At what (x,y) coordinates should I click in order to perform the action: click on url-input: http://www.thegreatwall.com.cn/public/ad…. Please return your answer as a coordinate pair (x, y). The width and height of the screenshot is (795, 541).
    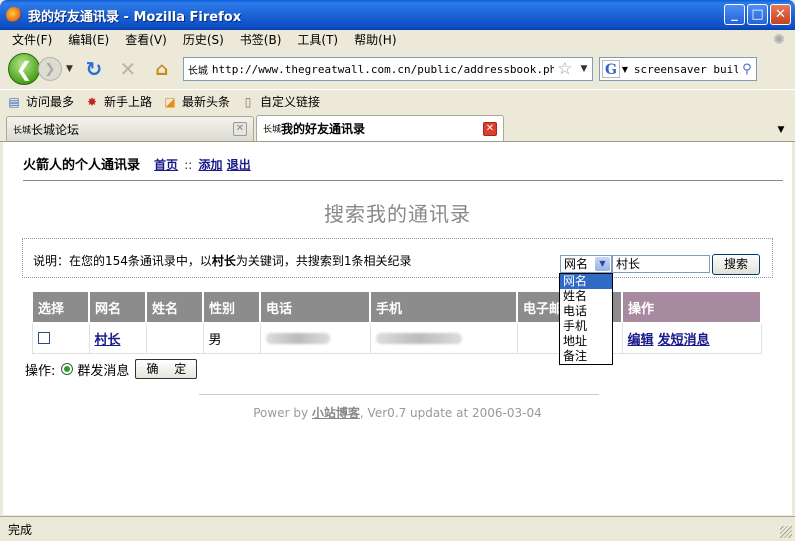
    Looking at the image, I should click on (383, 69).